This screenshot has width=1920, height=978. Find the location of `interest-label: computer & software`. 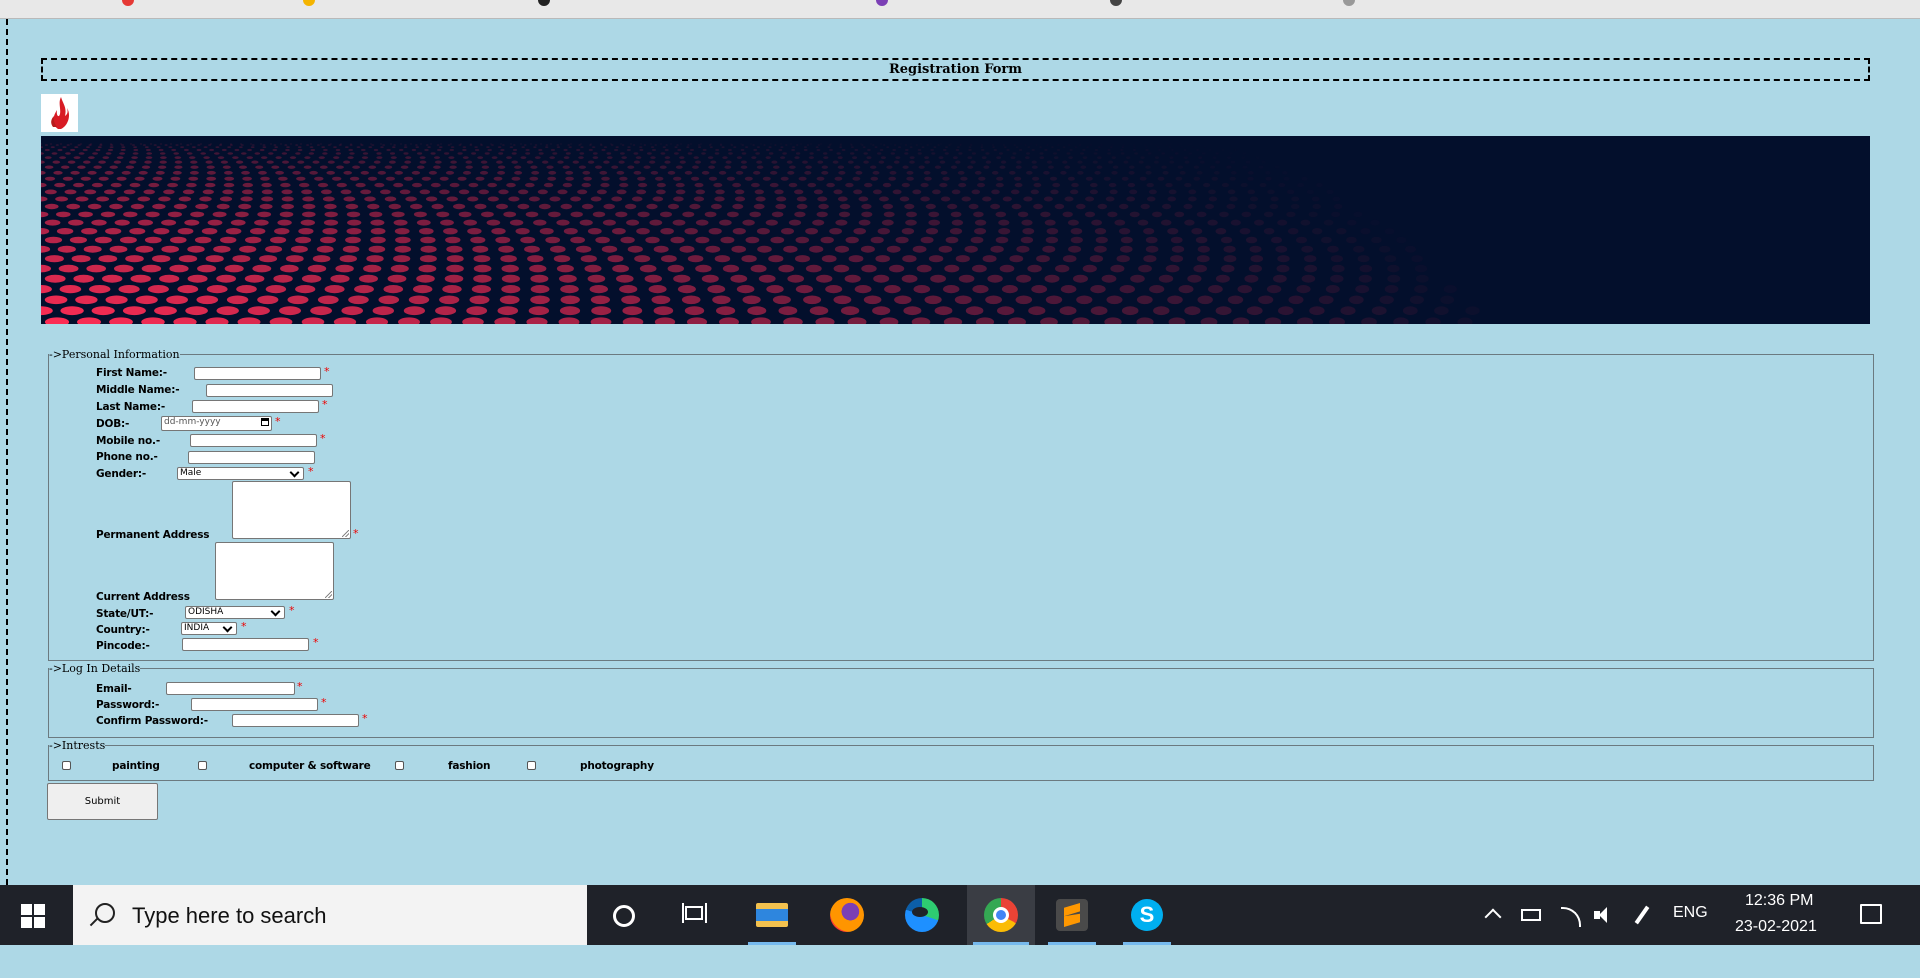

interest-label: computer & software is located at coordinates (310, 766).